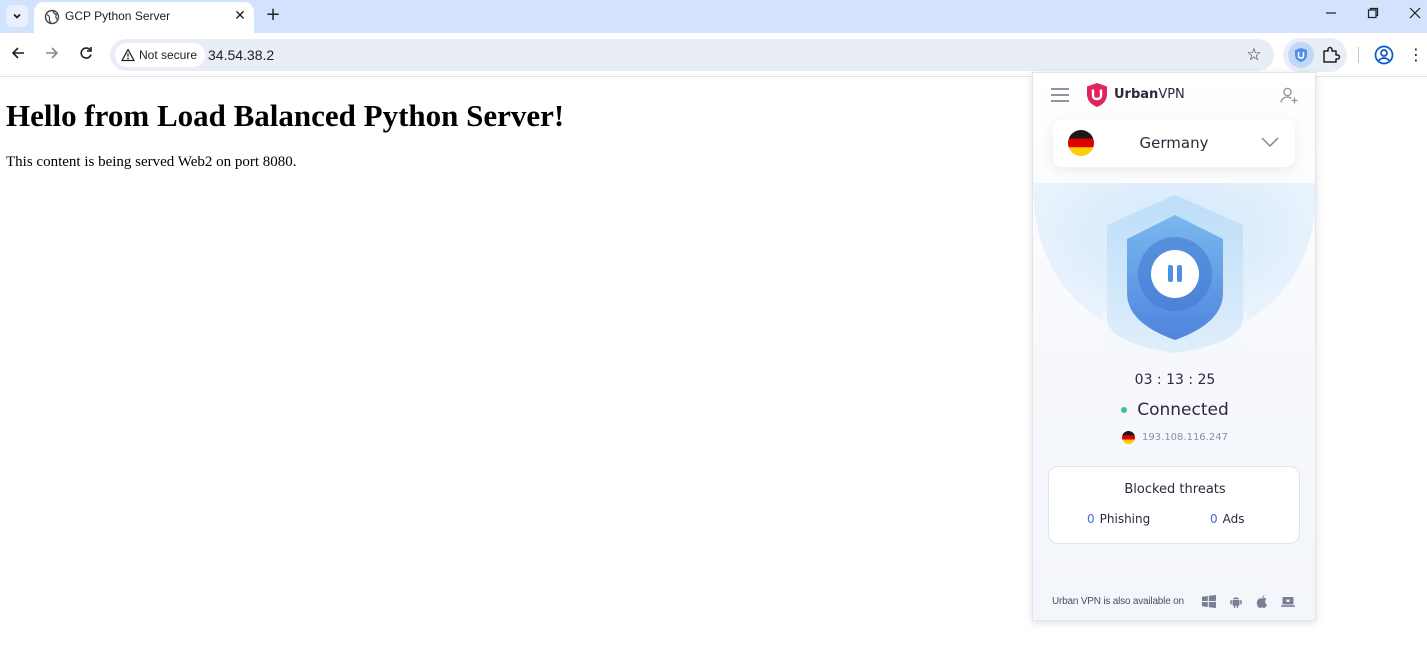  Describe the element at coordinates (241, 55) in the screenshot. I see `url-text: 34.54.38.2` at that location.